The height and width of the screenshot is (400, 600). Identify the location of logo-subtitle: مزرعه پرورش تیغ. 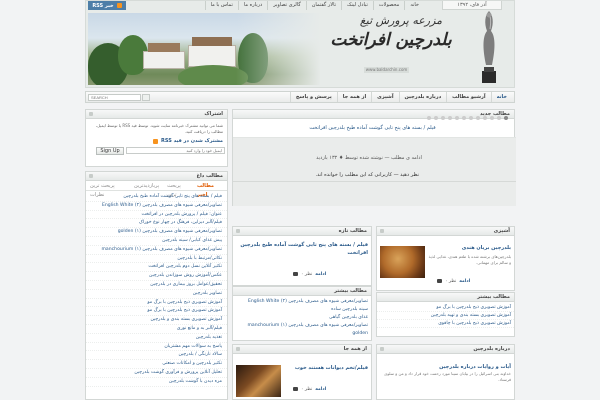
(401, 20).